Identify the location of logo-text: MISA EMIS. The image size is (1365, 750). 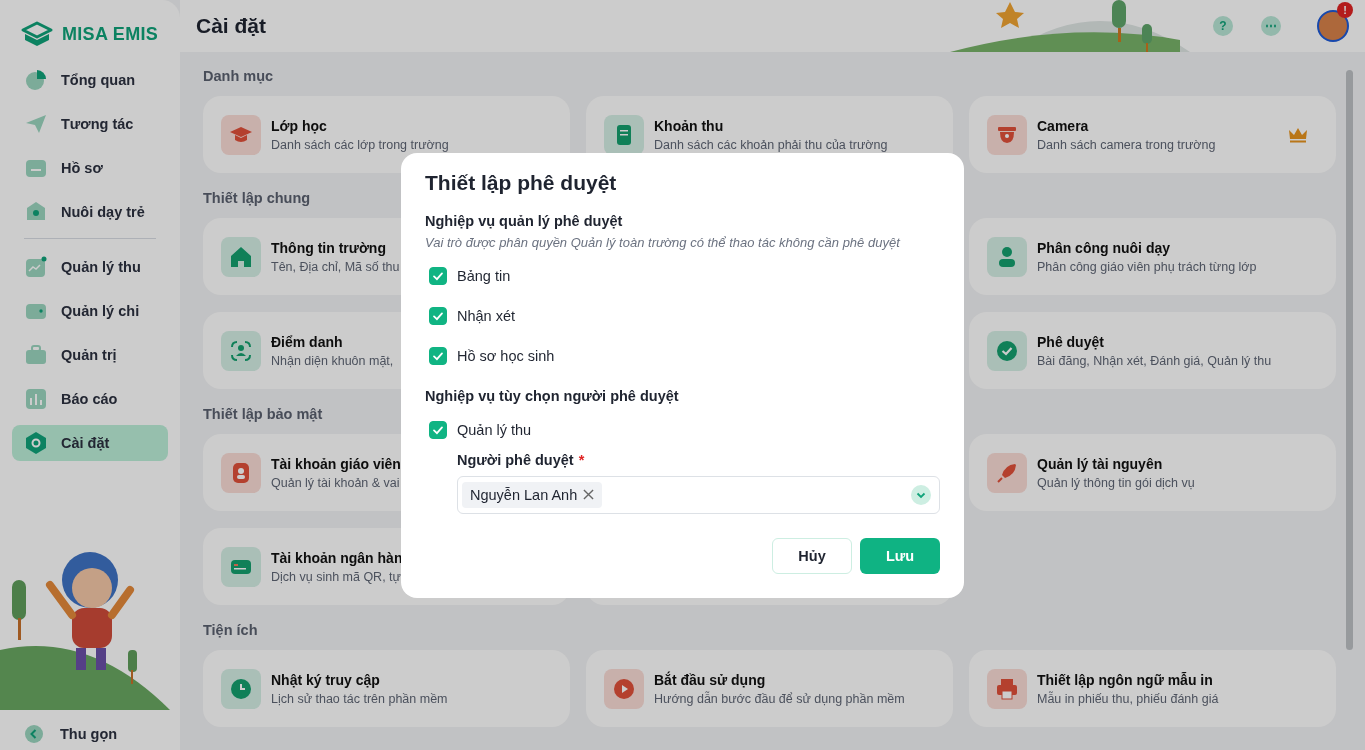
(110, 34).